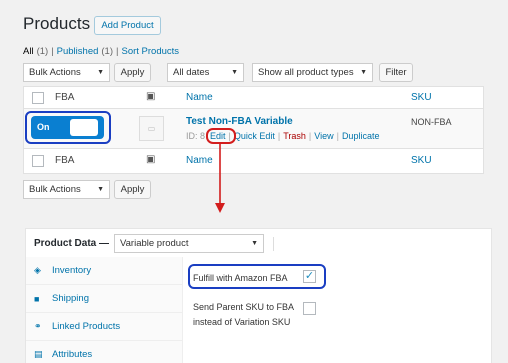 This screenshot has height=363, width=508. I want to click on tab-label: Attributes, so click(72, 354).